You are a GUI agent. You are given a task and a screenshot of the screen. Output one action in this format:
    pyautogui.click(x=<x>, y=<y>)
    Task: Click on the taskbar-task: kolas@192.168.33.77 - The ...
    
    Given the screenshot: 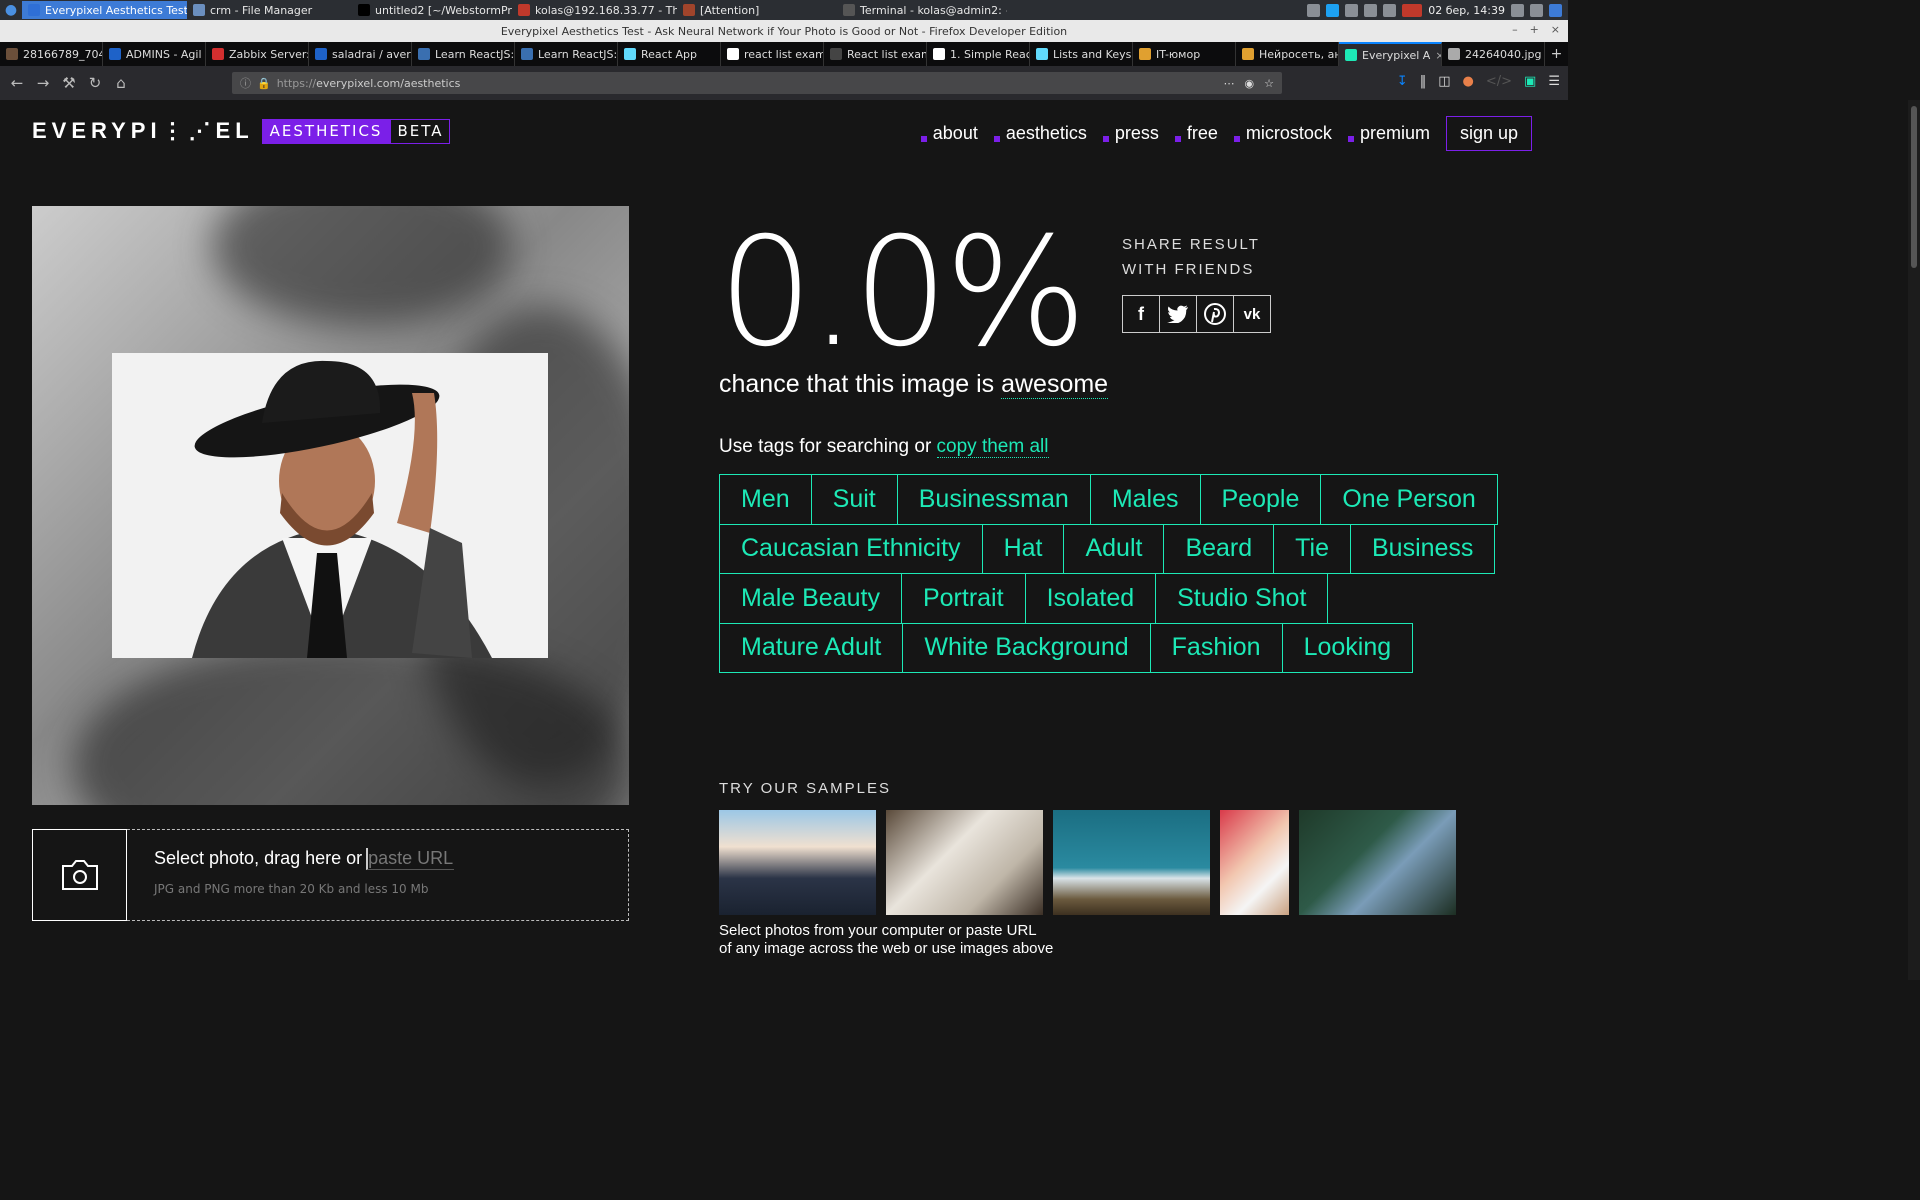 What is the action you would take?
    pyautogui.click(x=594, y=10)
    